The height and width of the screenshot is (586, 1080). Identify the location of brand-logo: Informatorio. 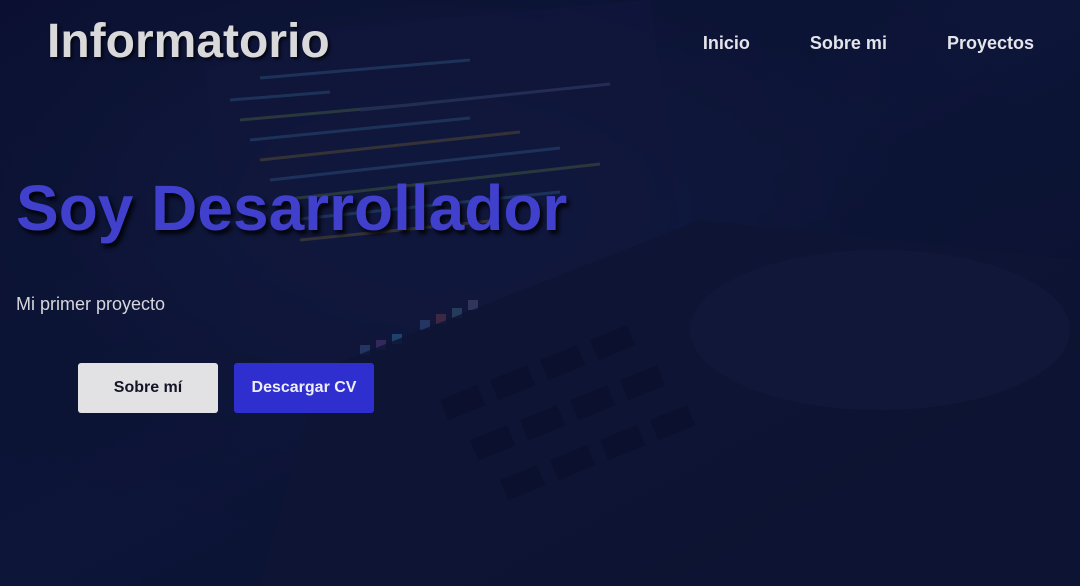
(188, 42).